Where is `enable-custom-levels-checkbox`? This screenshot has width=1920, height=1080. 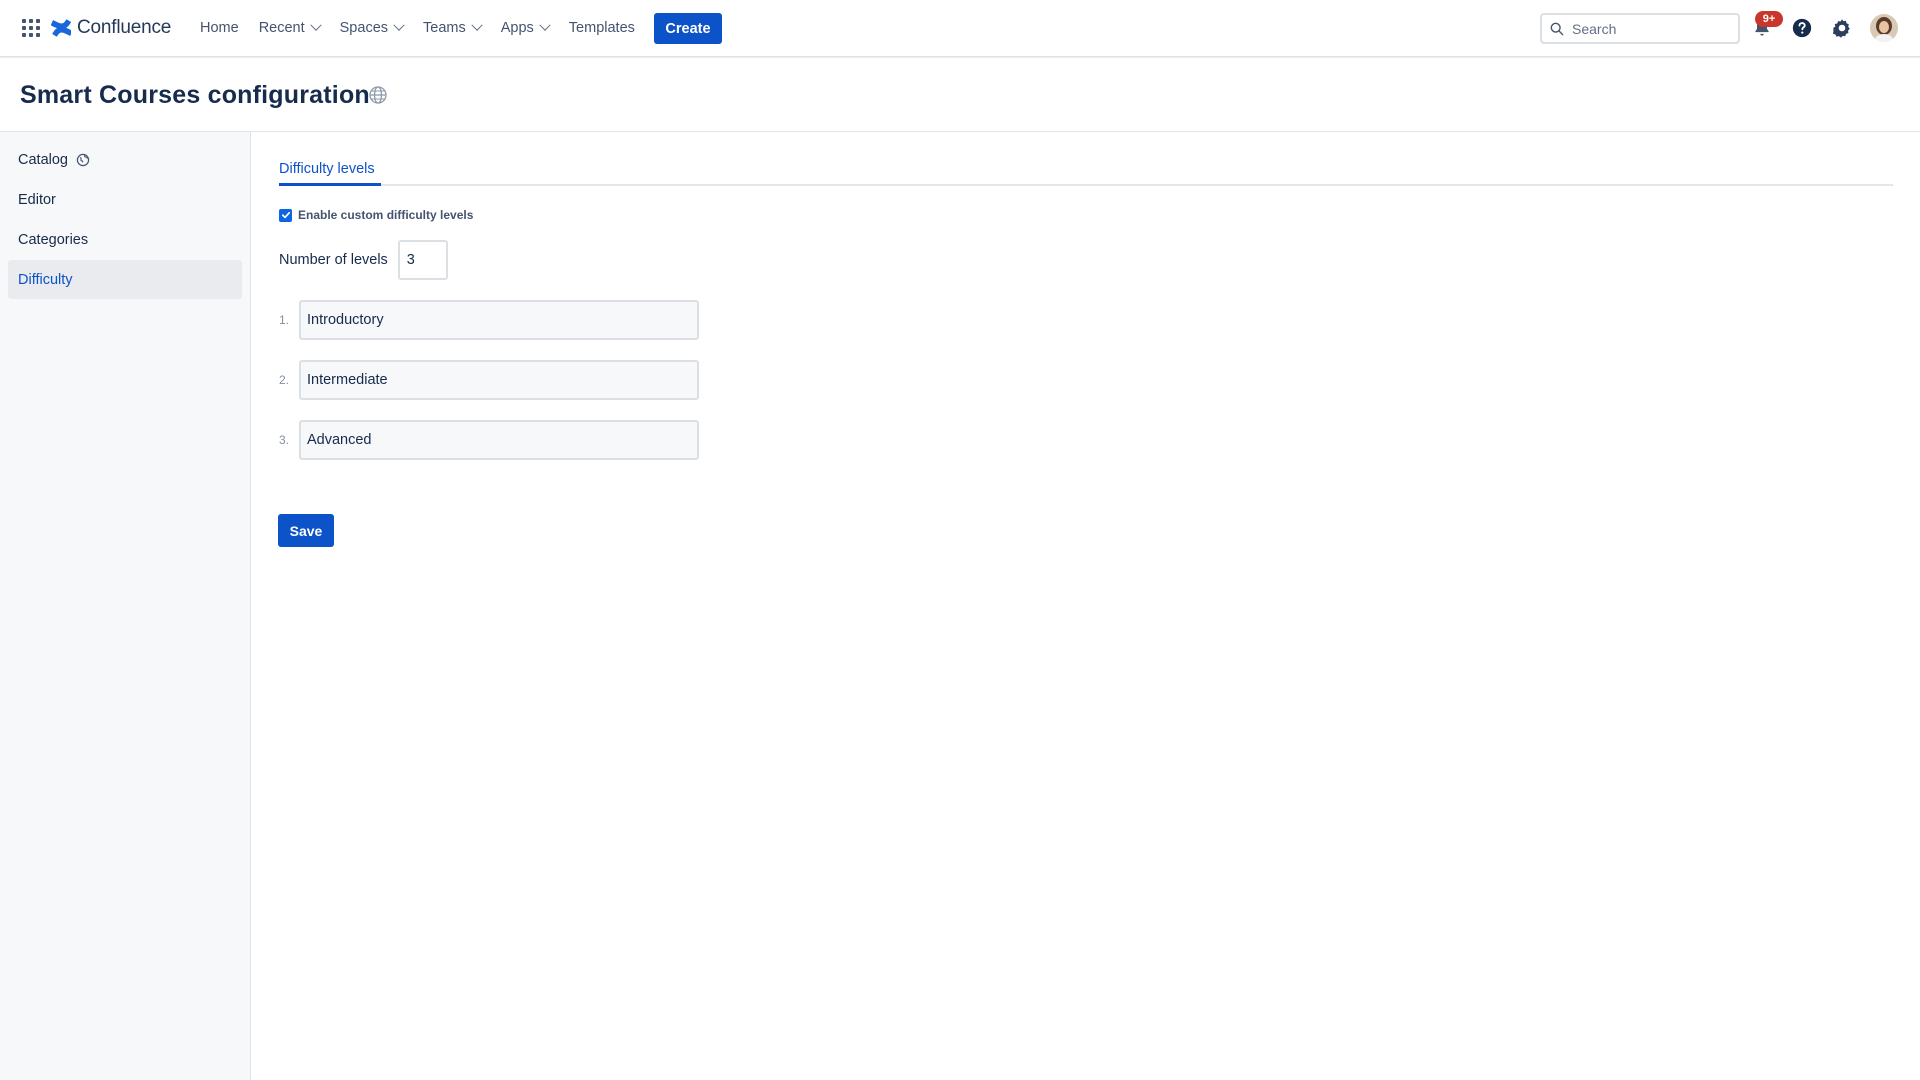 enable-custom-levels-checkbox is located at coordinates (285, 215).